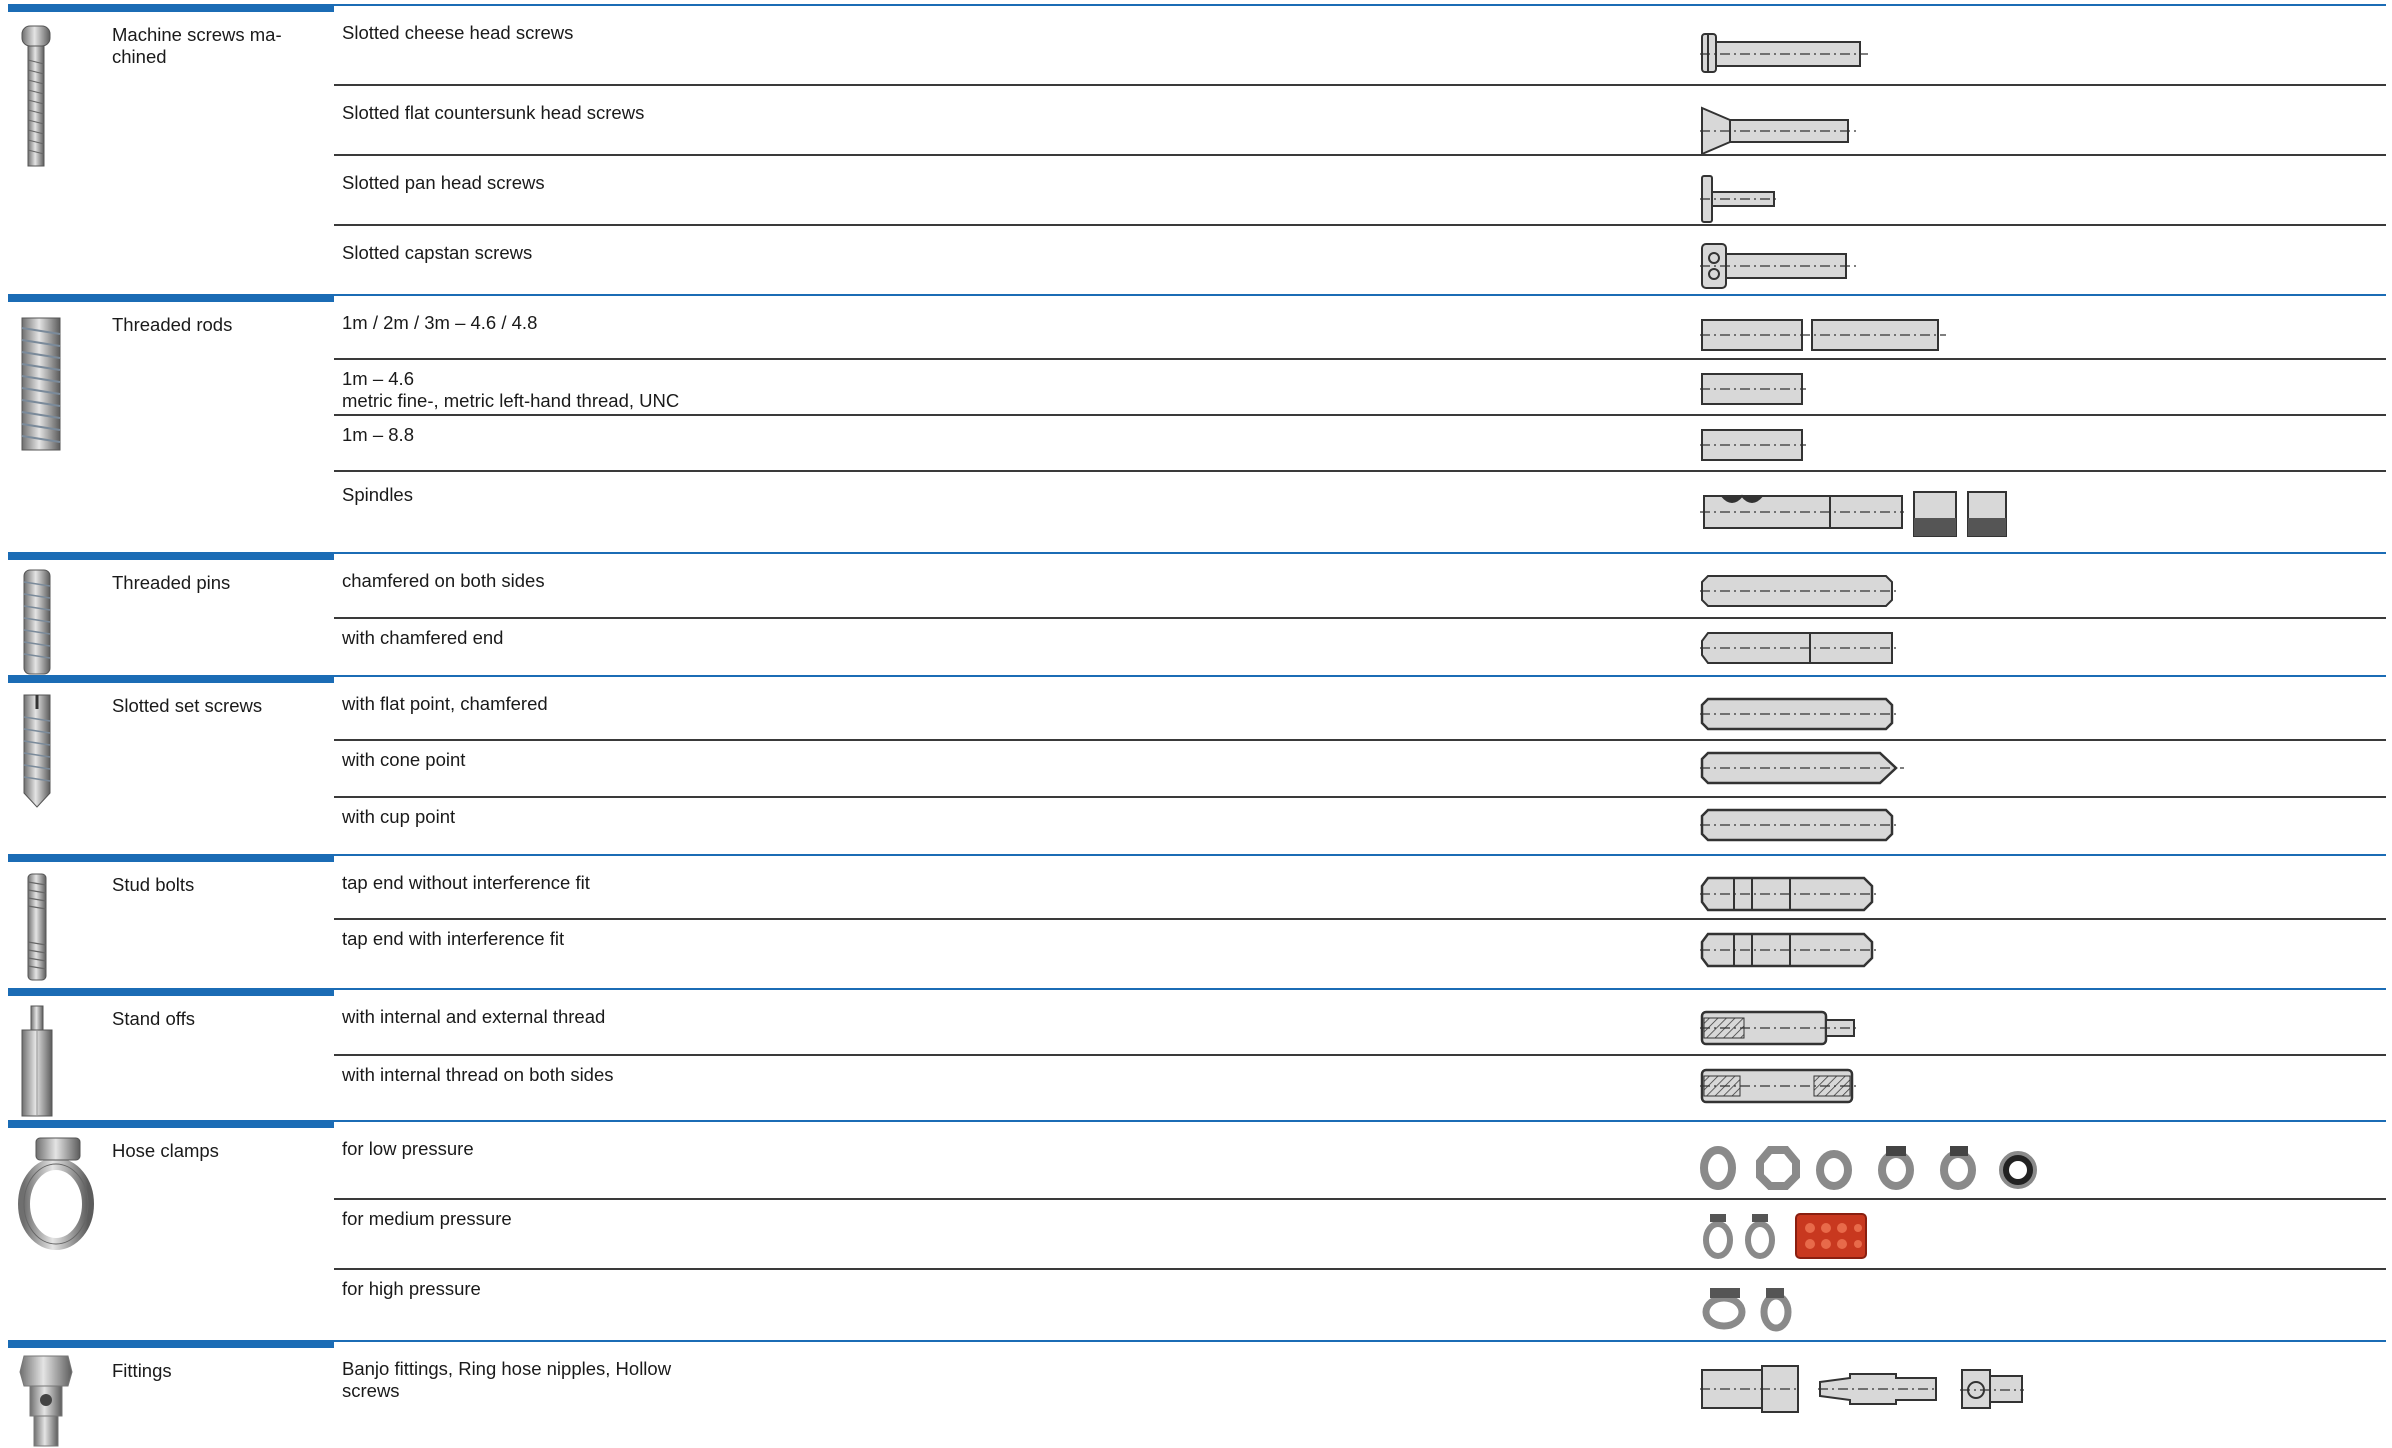 This screenshot has width=2392, height=1448. Describe the element at coordinates (1780, 131) in the screenshot. I see `countersunk-screw-drawing-icon` at that location.